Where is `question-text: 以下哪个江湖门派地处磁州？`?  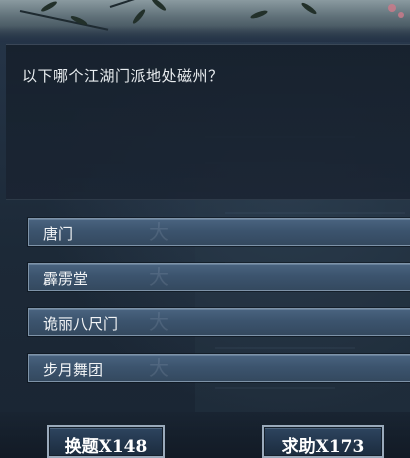 question-text: 以下哪个江湖门派地处磁州？ is located at coordinates (123, 76).